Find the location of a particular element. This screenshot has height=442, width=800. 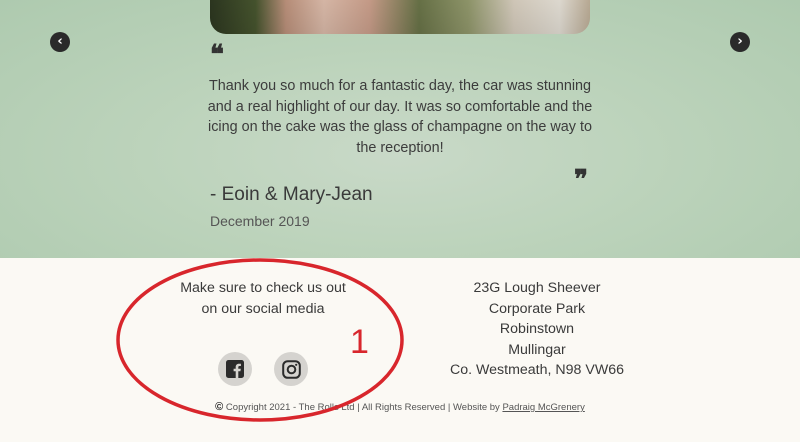

instagram-button is located at coordinates (291, 369).